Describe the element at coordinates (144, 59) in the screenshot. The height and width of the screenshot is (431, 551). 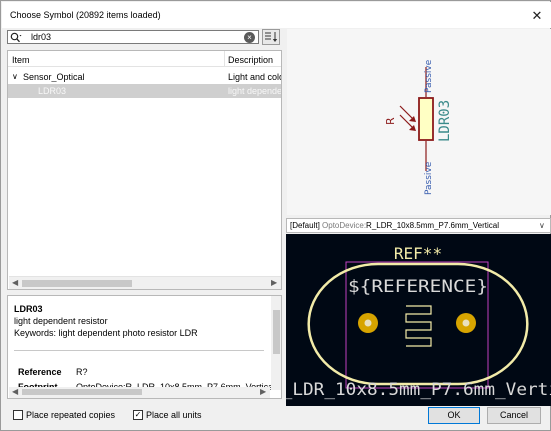
I see `tree-header: Item Description` at that location.